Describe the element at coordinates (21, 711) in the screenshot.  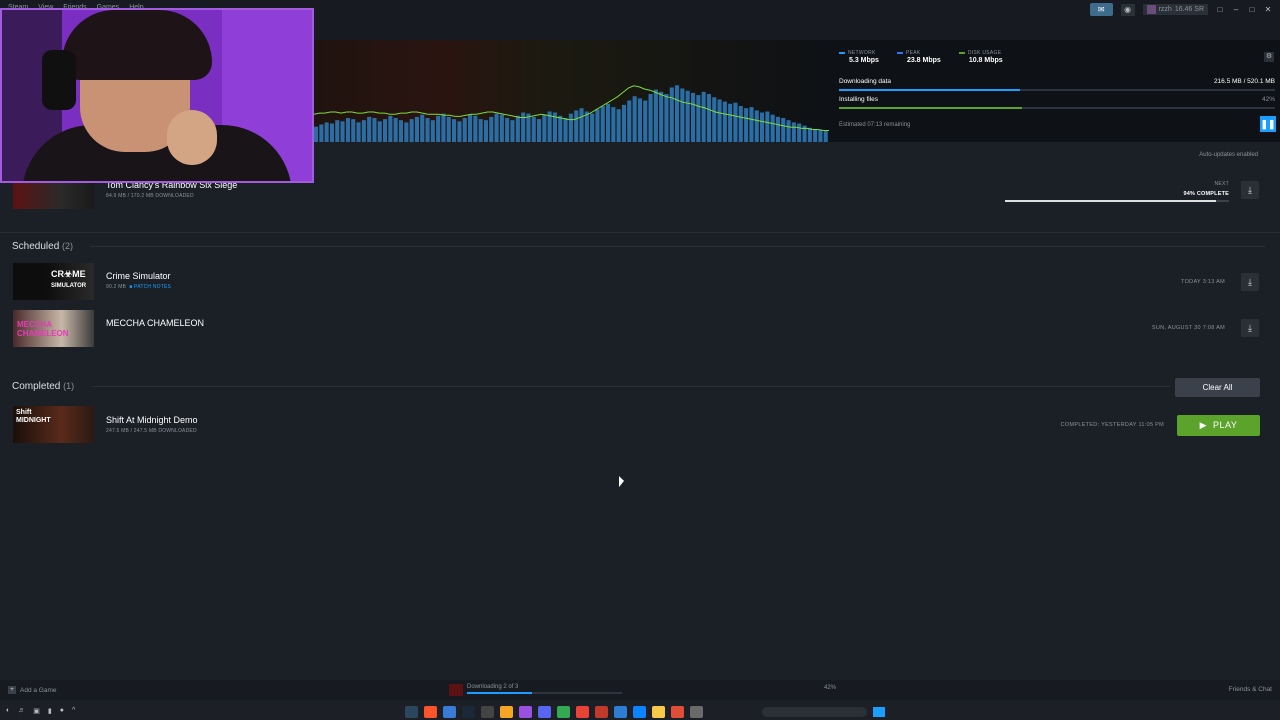
I see `speaker-icon: ♬` at that location.